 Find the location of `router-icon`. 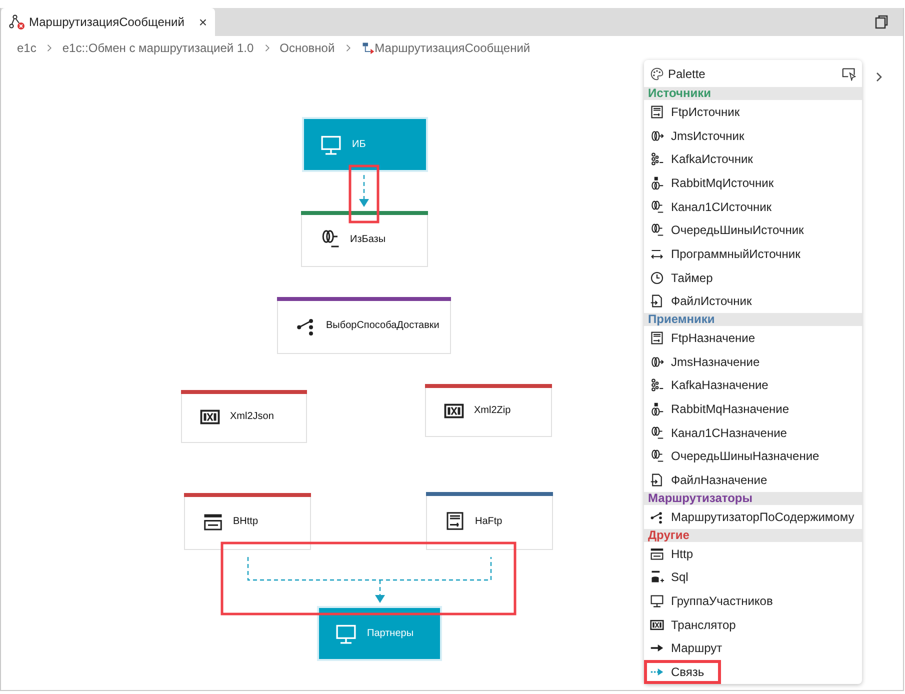

router-icon is located at coordinates (657, 517).